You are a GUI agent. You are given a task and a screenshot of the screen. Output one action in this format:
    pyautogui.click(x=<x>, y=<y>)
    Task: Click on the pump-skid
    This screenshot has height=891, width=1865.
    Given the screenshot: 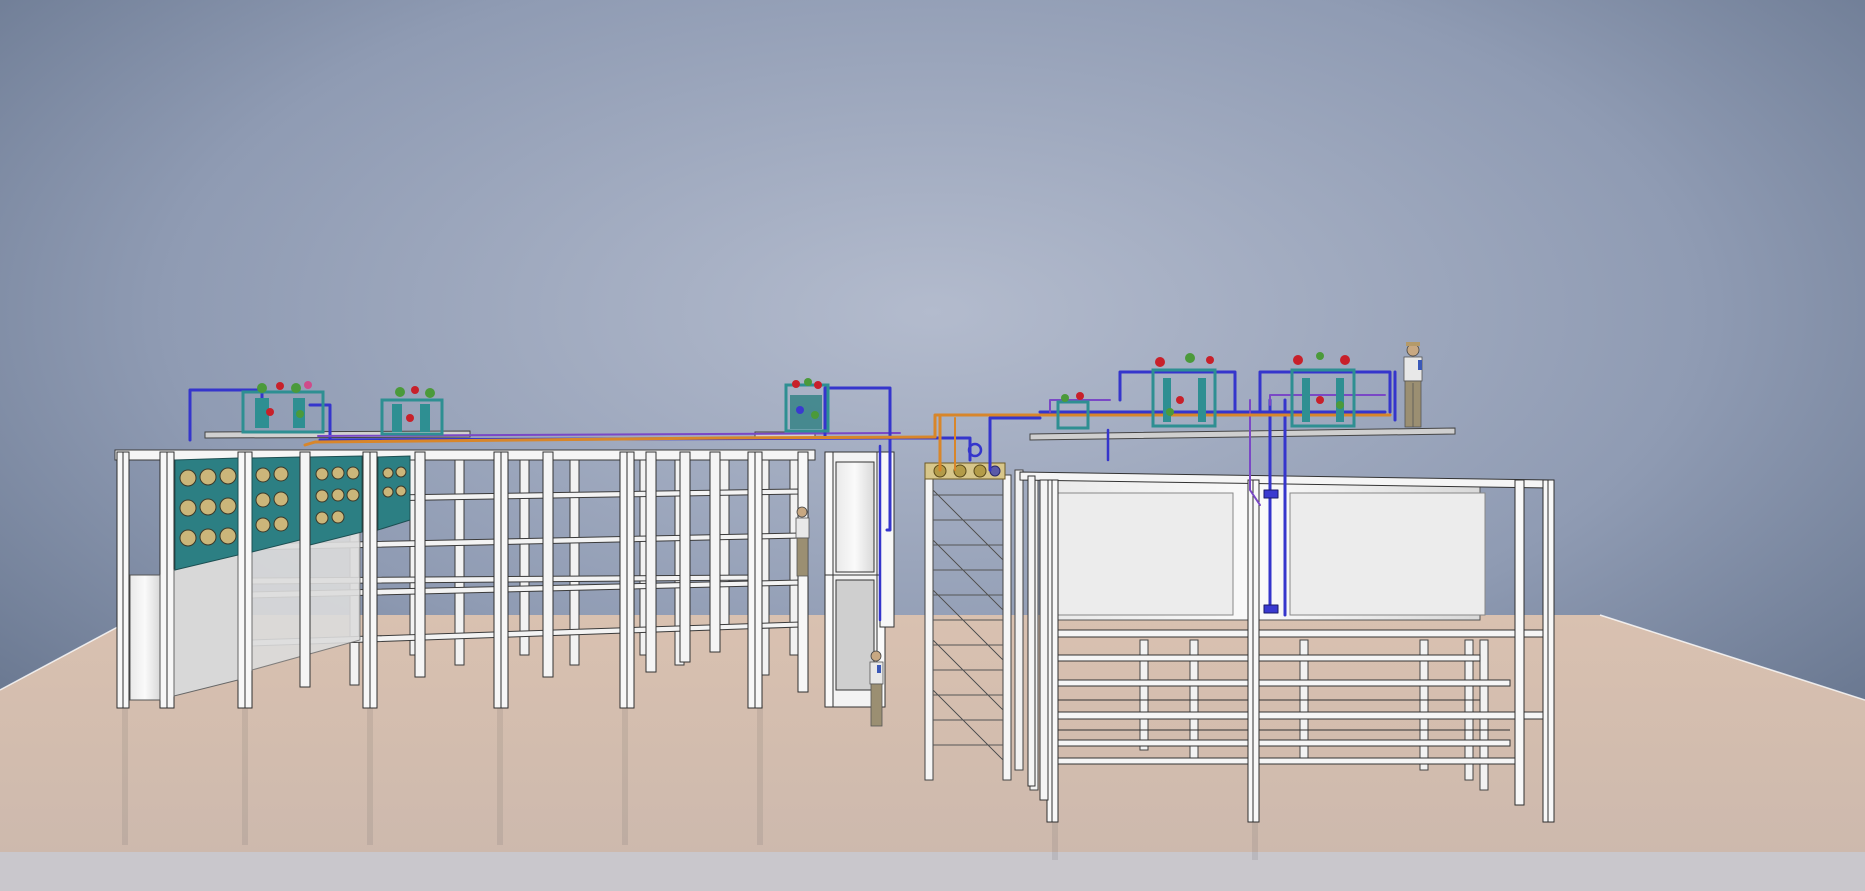 What is the action you would take?
    pyautogui.click(x=965, y=471)
    